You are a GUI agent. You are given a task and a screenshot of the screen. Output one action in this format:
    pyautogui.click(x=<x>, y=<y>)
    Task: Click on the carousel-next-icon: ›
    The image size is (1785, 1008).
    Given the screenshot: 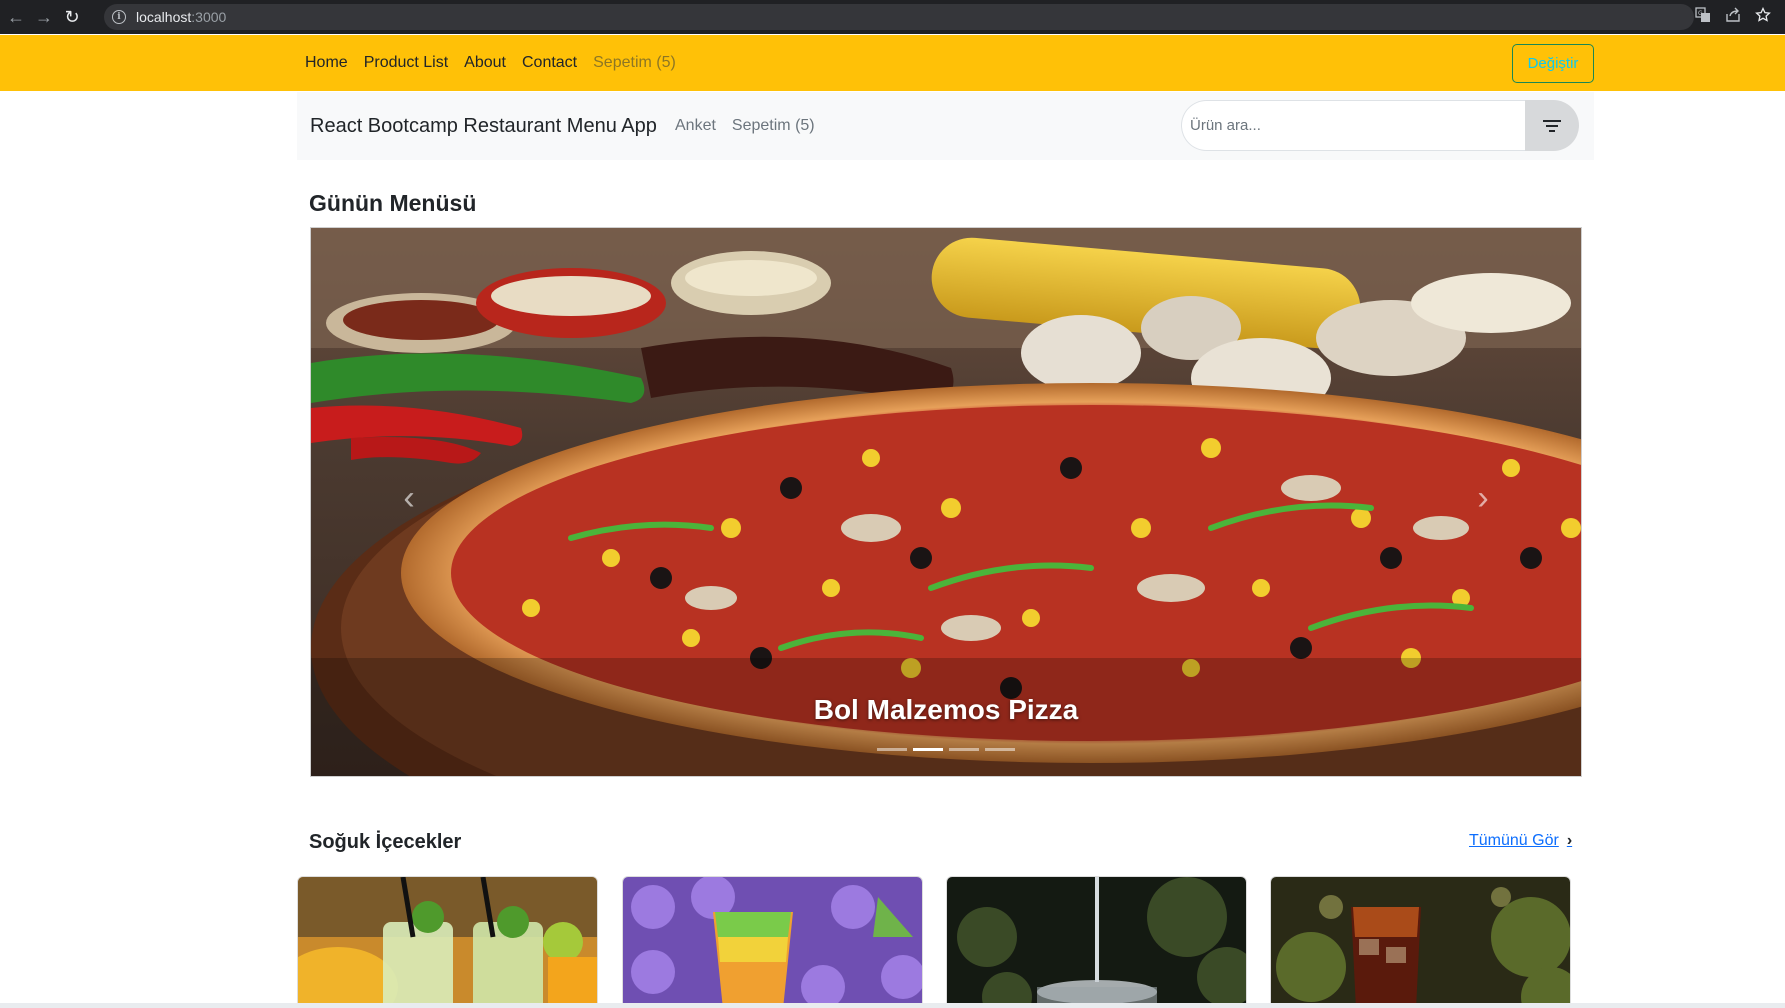 What is the action you would take?
    pyautogui.click(x=1483, y=498)
    